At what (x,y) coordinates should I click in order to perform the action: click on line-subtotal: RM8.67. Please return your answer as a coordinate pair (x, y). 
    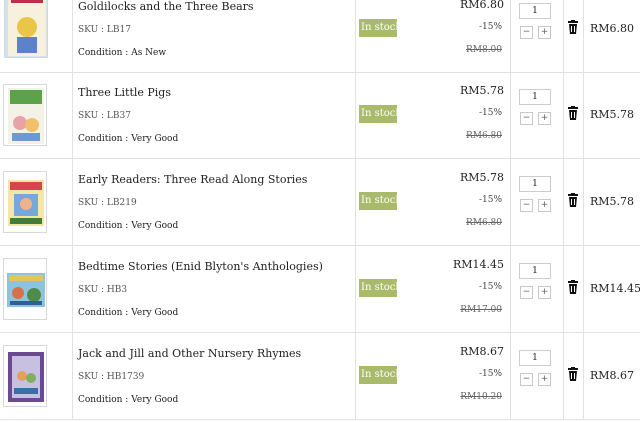
    Looking at the image, I should click on (612, 375).